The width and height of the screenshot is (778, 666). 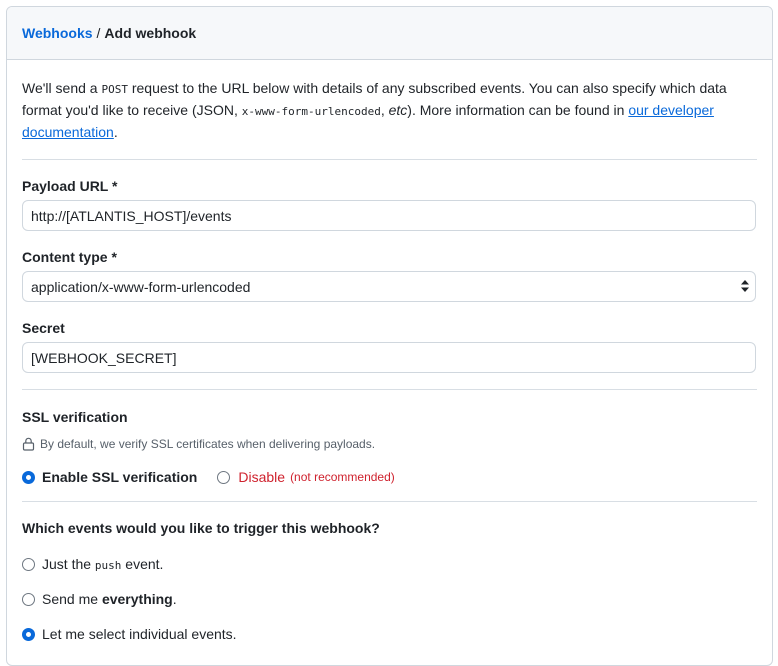 I want to click on disable-ssl-label: Disable, so click(x=261, y=477).